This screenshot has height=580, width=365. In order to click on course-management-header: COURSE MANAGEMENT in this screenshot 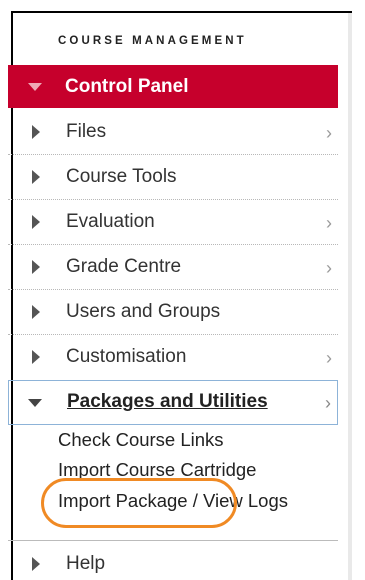, I will do `click(152, 41)`.